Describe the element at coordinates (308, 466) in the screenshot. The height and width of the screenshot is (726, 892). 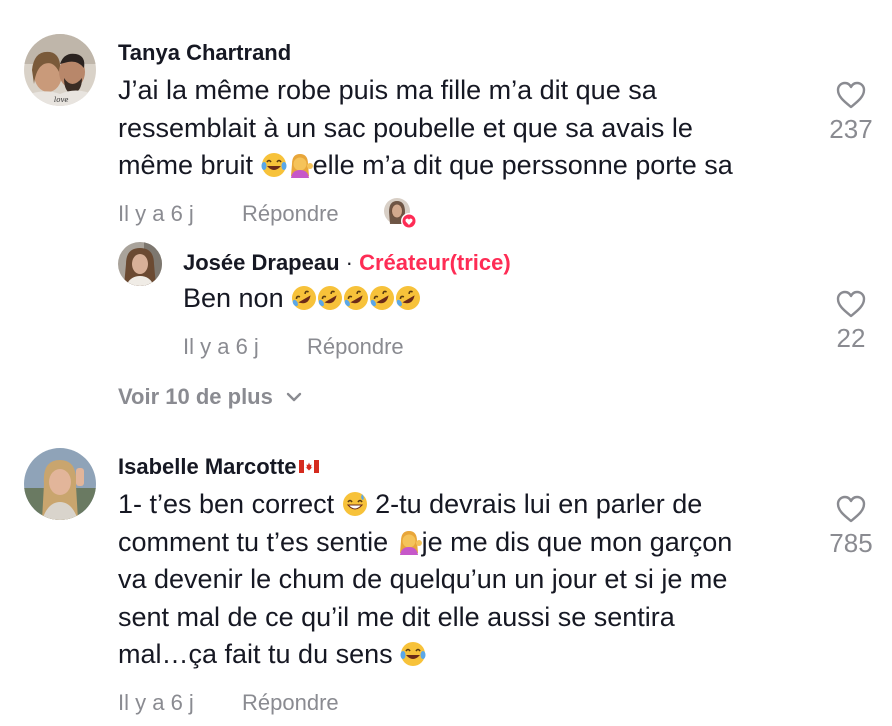
I see `canada-flag-icon` at that location.